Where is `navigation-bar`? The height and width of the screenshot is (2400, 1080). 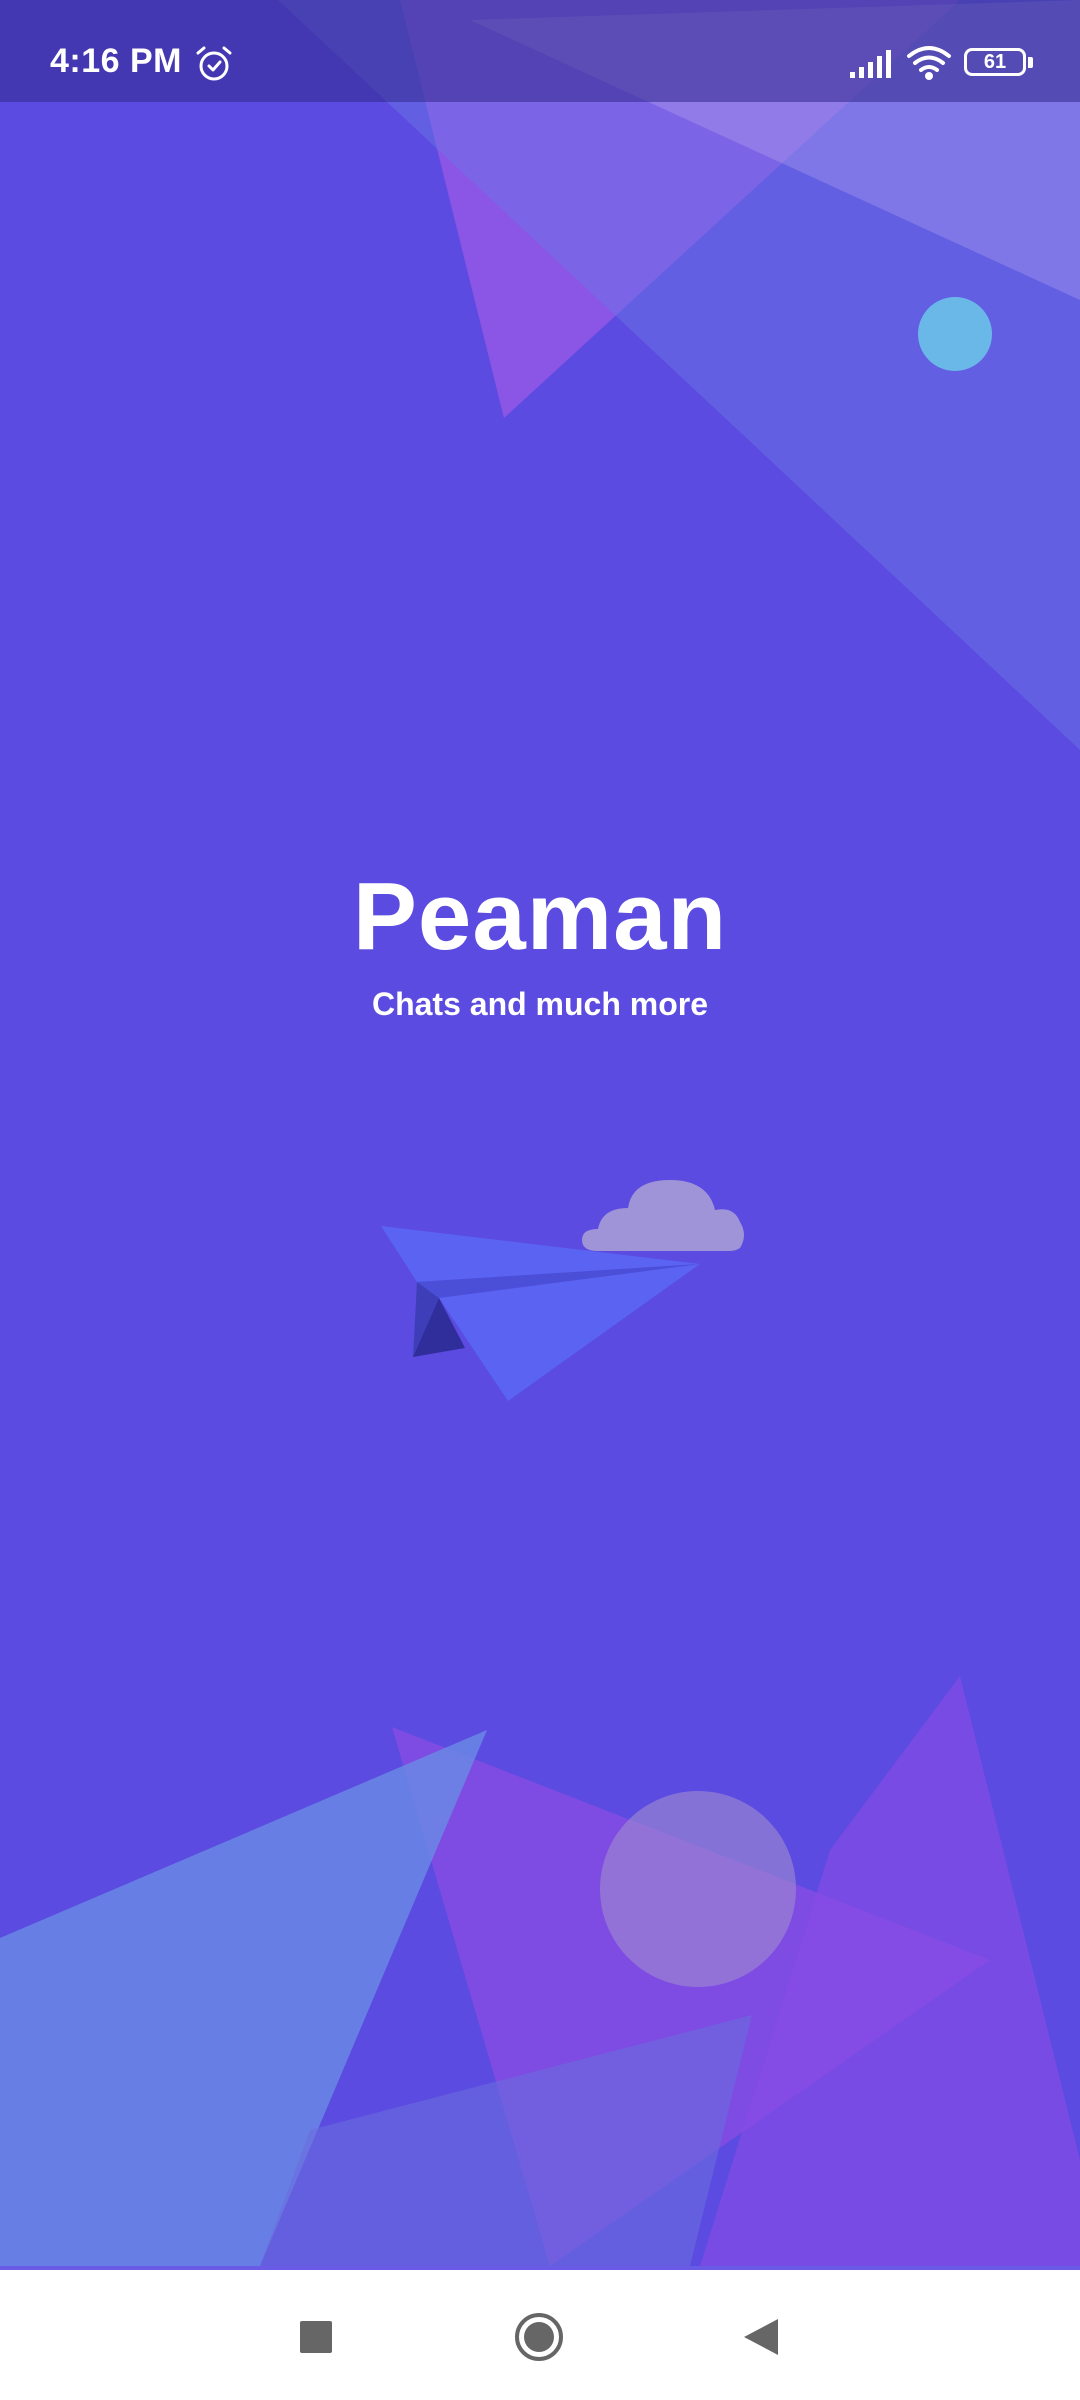 navigation-bar is located at coordinates (540, 2333).